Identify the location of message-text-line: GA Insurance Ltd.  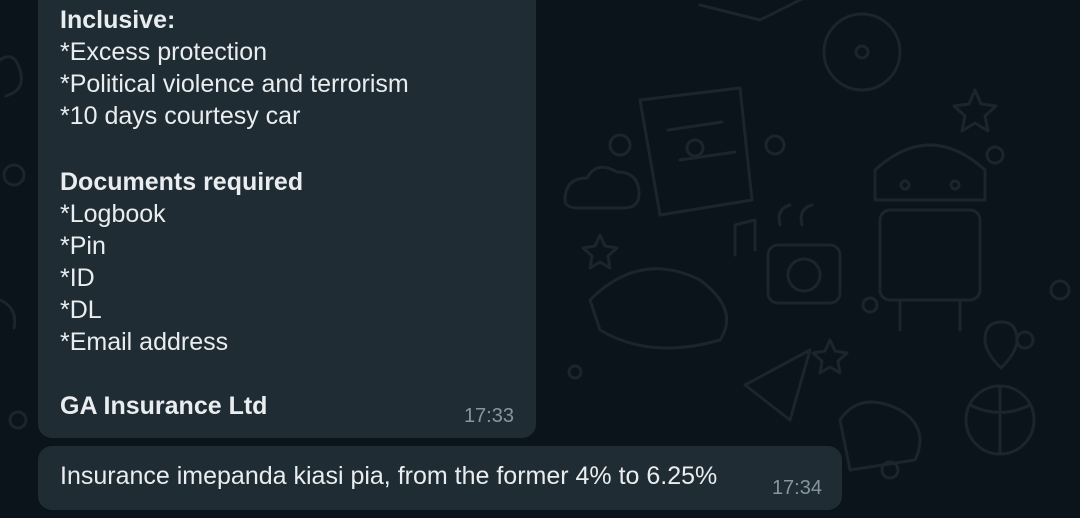
(164, 406).